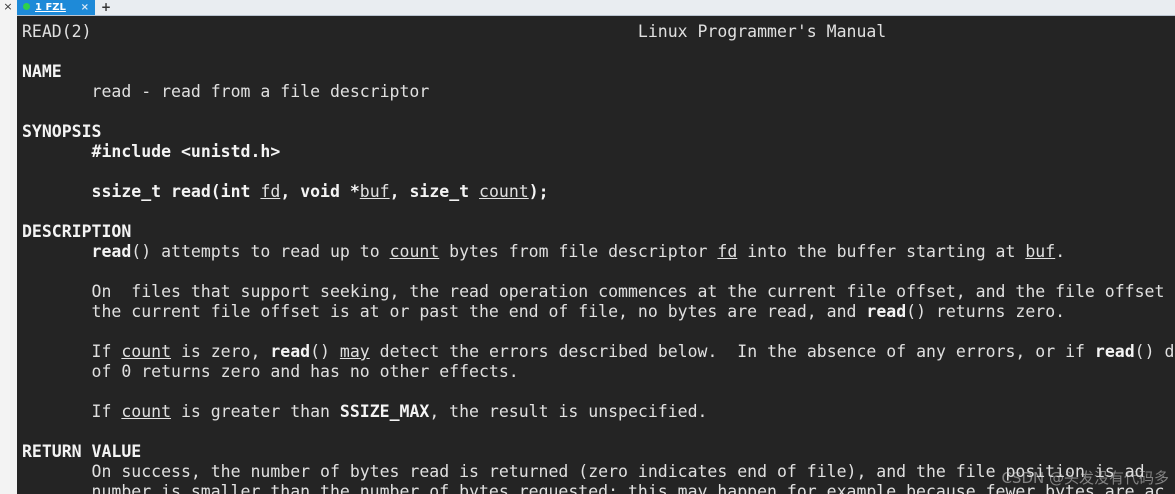 The height and width of the screenshot is (494, 1175). What do you see at coordinates (50, 7) in the screenshot?
I see `tab-label: 1 FZL` at bounding box center [50, 7].